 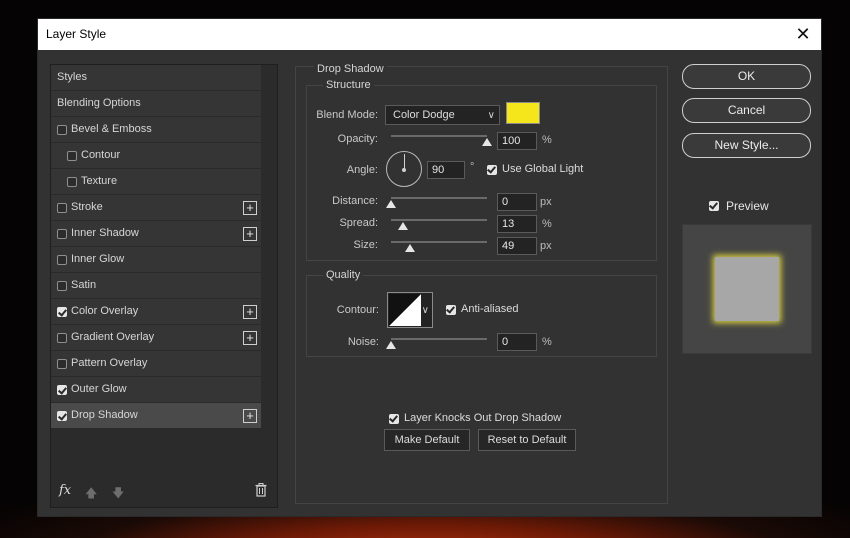 I want to click on style-item-label: Styles, so click(x=72, y=77).